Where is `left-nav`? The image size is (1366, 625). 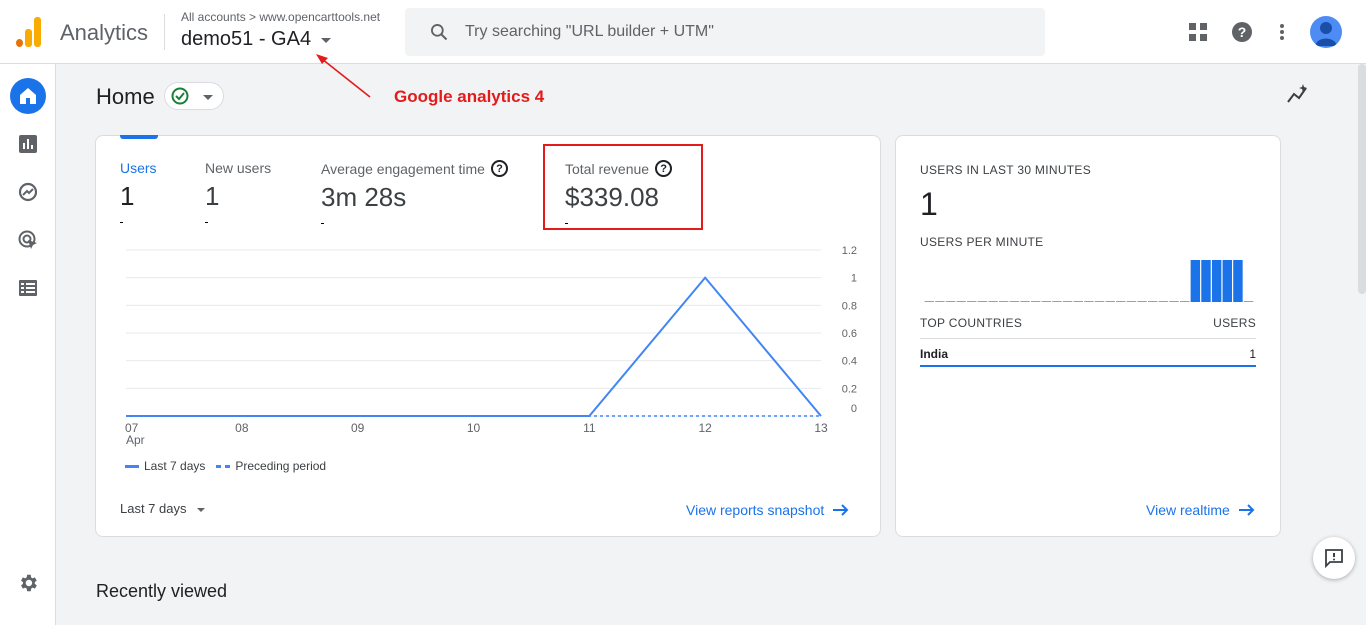 left-nav is located at coordinates (28, 344).